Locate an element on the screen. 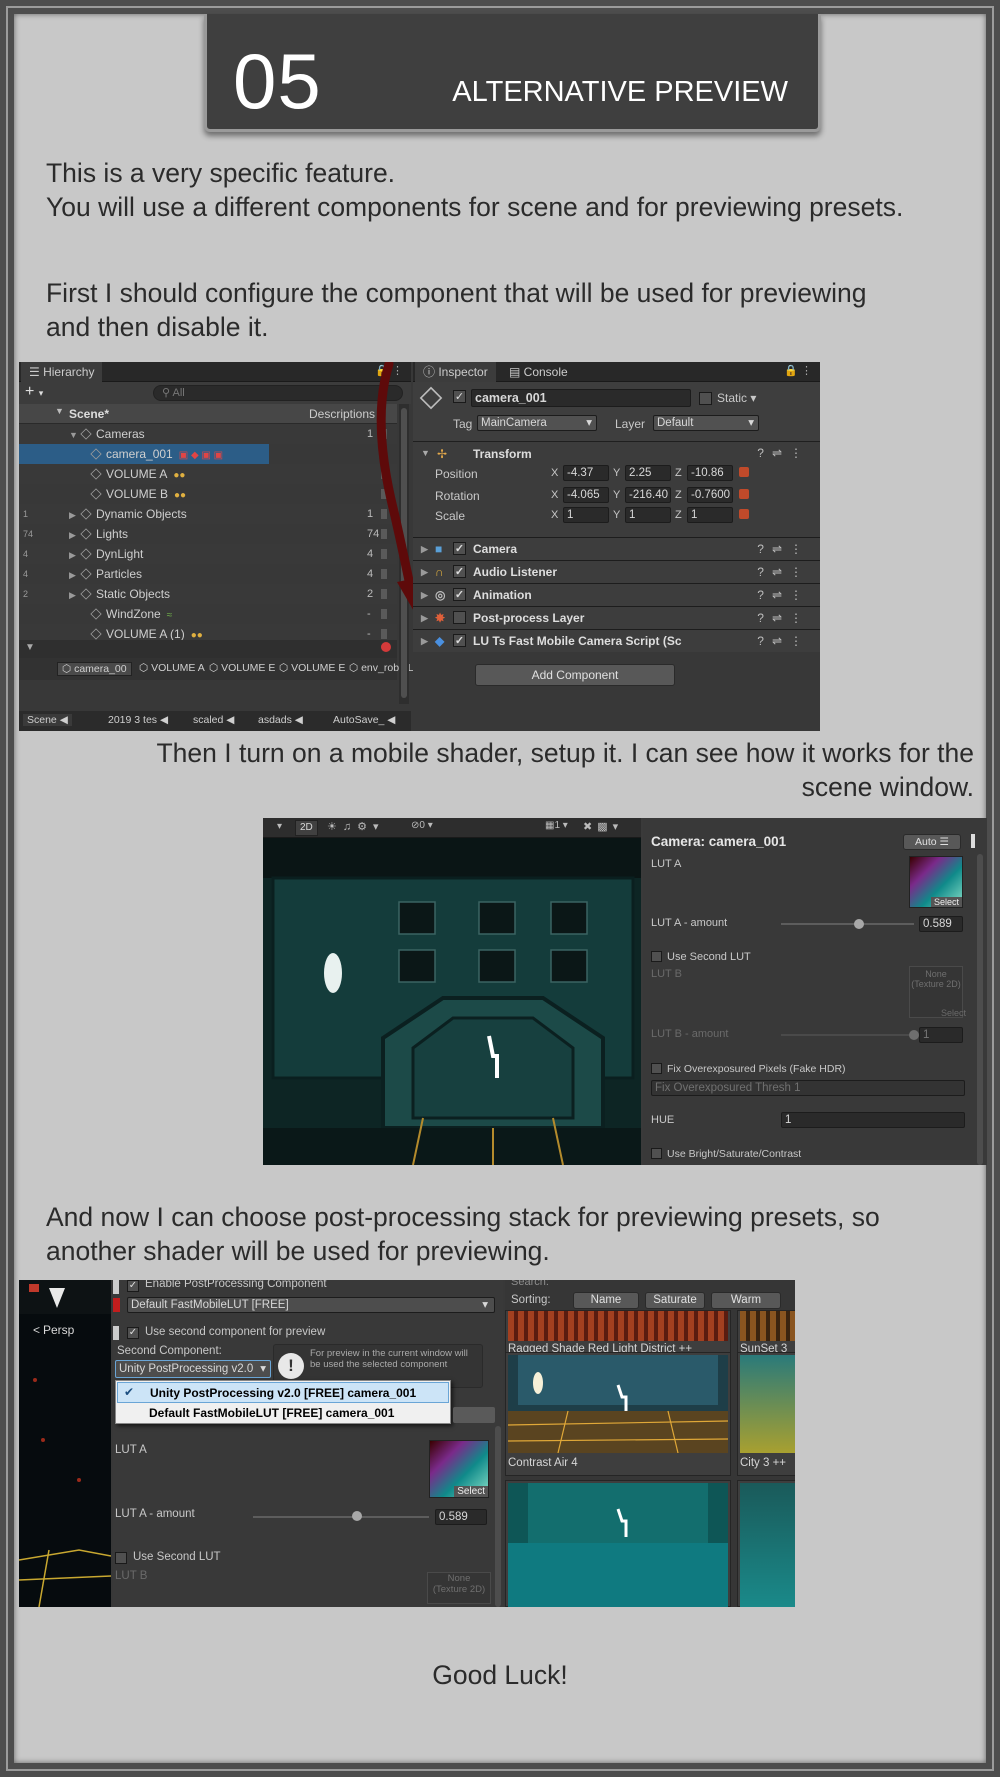 The width and height of the screenshot is (1000, 1777). expand-icon: ▼ is located at coordinates (59, 411).